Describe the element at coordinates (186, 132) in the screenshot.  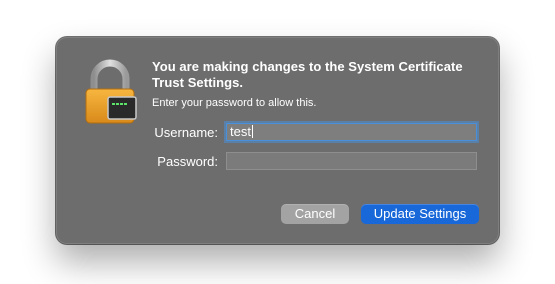
I see `username-label: Username:` at that location.